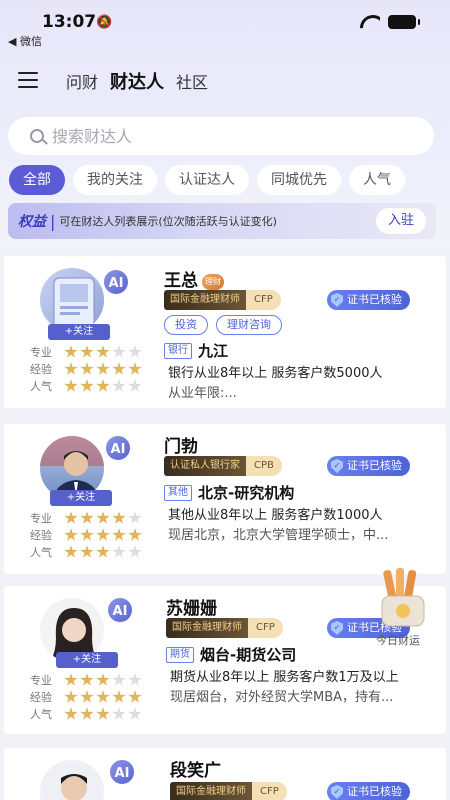  I want to click on daily-fortune-widget: 今日财运, so click(403, 608).